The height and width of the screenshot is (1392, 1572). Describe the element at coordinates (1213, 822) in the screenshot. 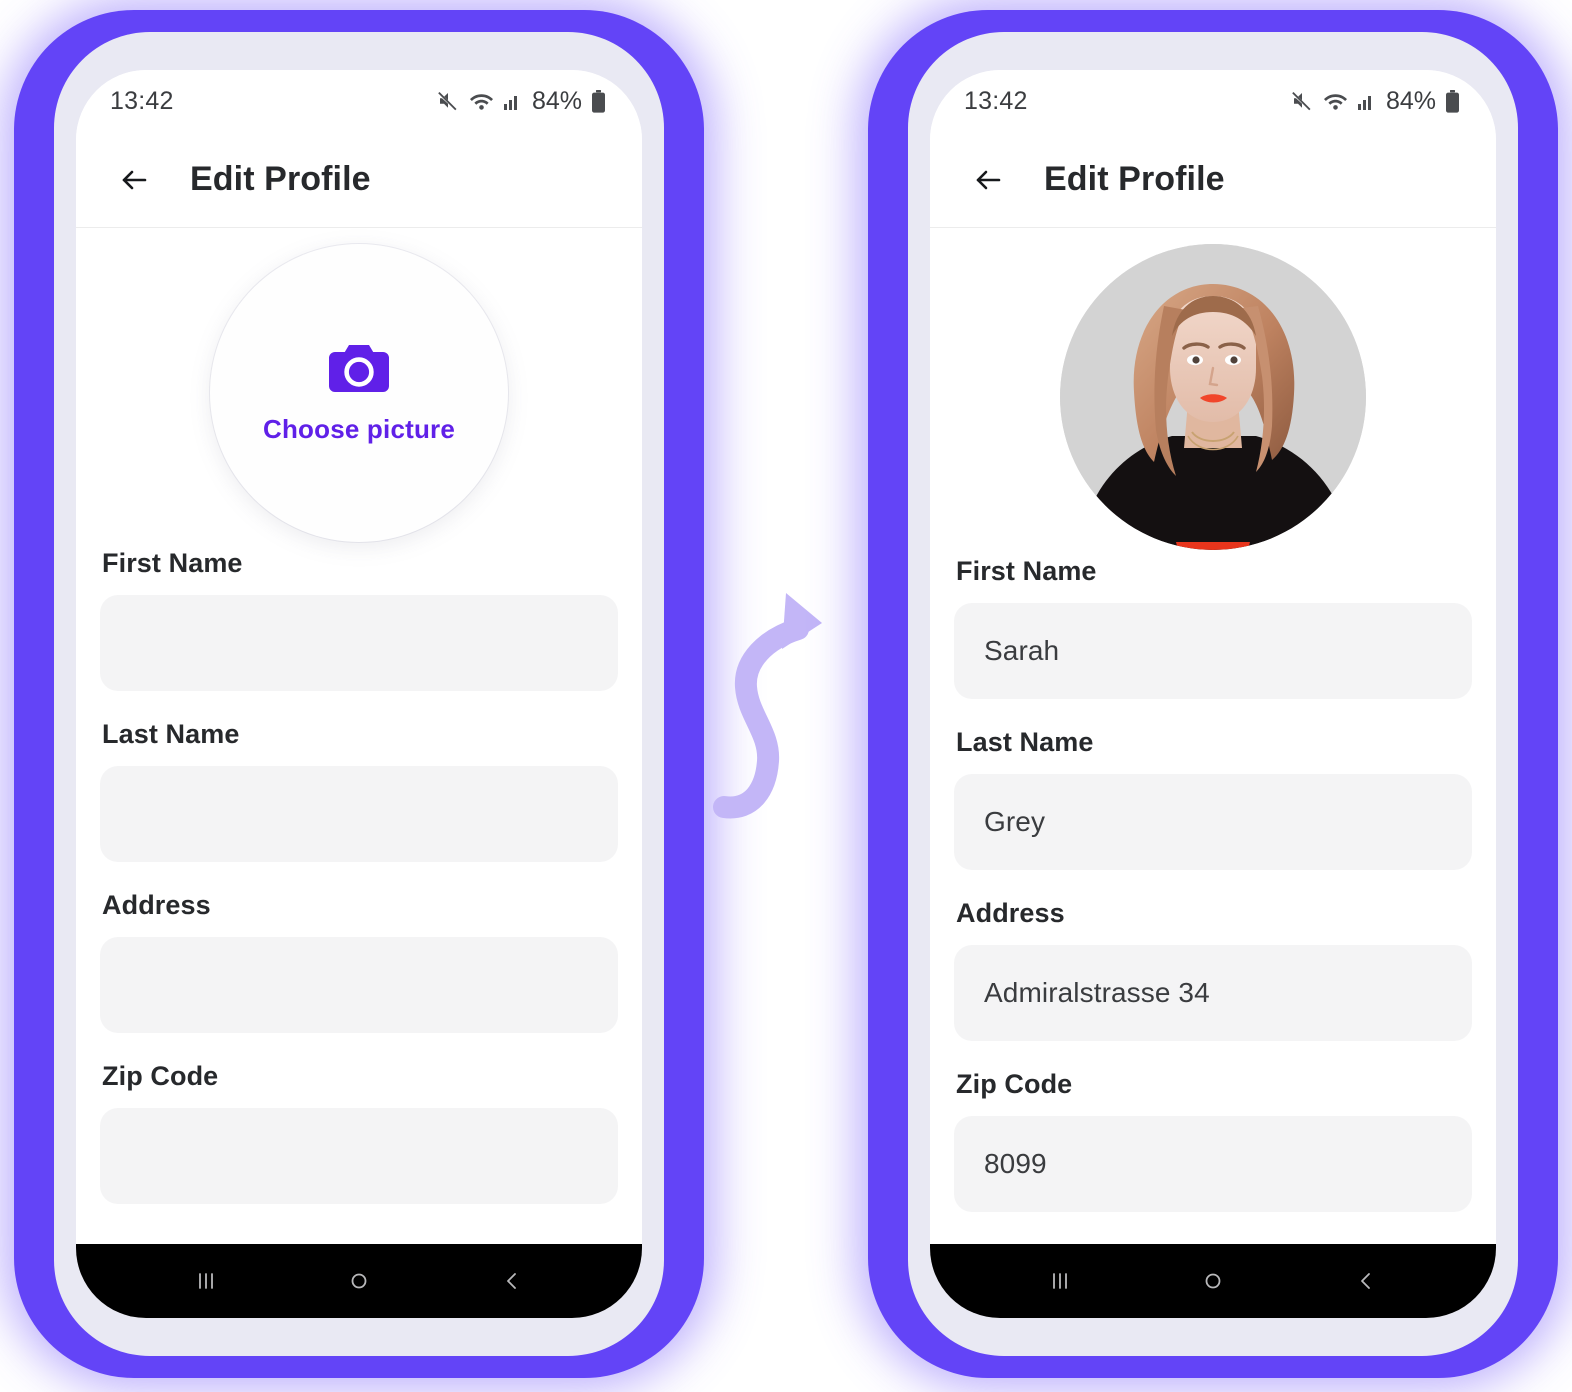

I see `last-name-input: Grey` at that location.